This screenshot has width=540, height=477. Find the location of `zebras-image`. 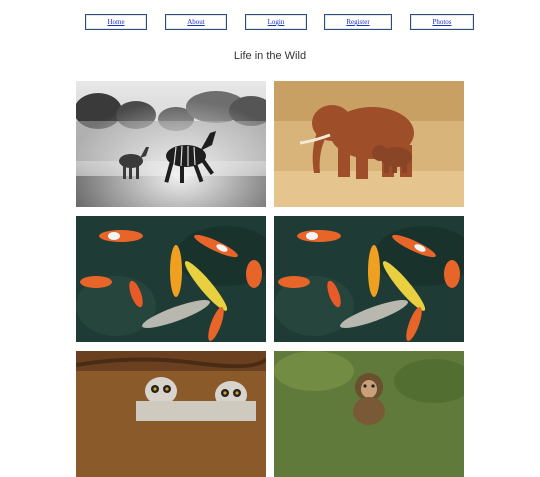

zebras-image is located at coordinates (171, 144).